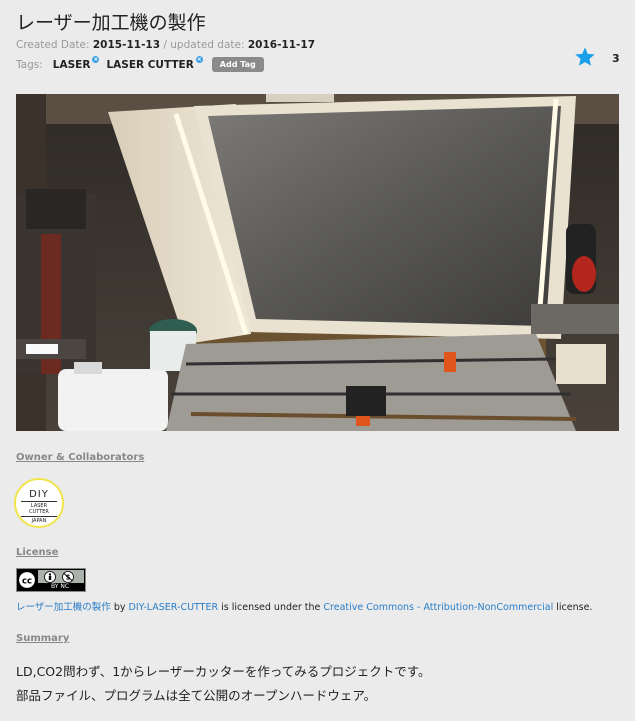 The height and width of the screenshot is (721, 635). I want to click on created-label: Created Date:, so click(53, 45).